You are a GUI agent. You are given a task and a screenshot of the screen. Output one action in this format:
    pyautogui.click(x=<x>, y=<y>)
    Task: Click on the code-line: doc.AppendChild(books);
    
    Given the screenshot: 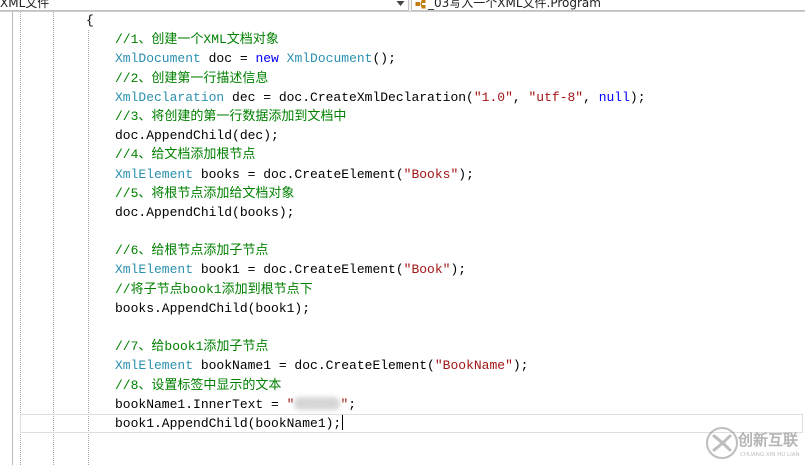 What is the action you would take?
    pyautogui.click(x=411, y=212)
    